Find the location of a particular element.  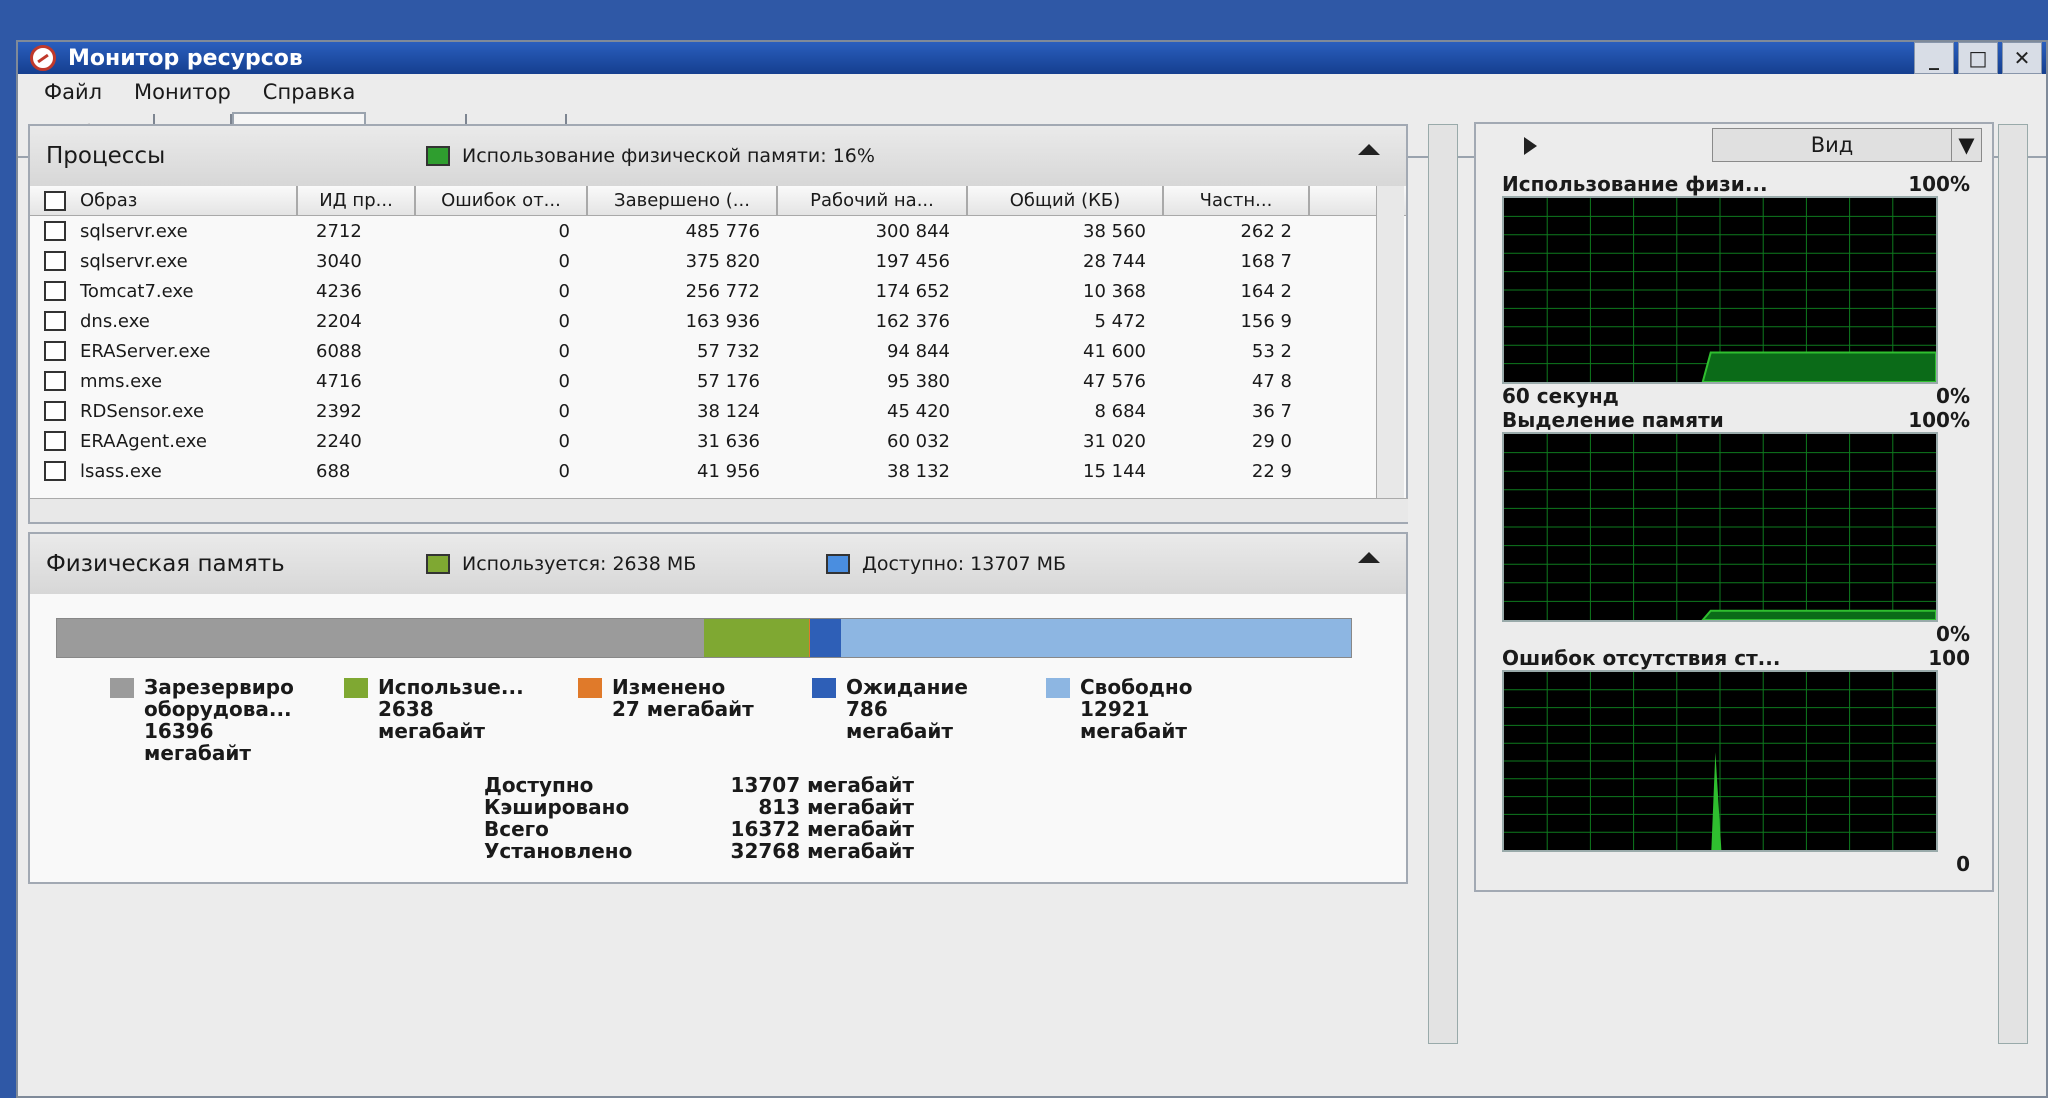

column-header-5: Общий (КБ) is located at coordinates (1066, 200).